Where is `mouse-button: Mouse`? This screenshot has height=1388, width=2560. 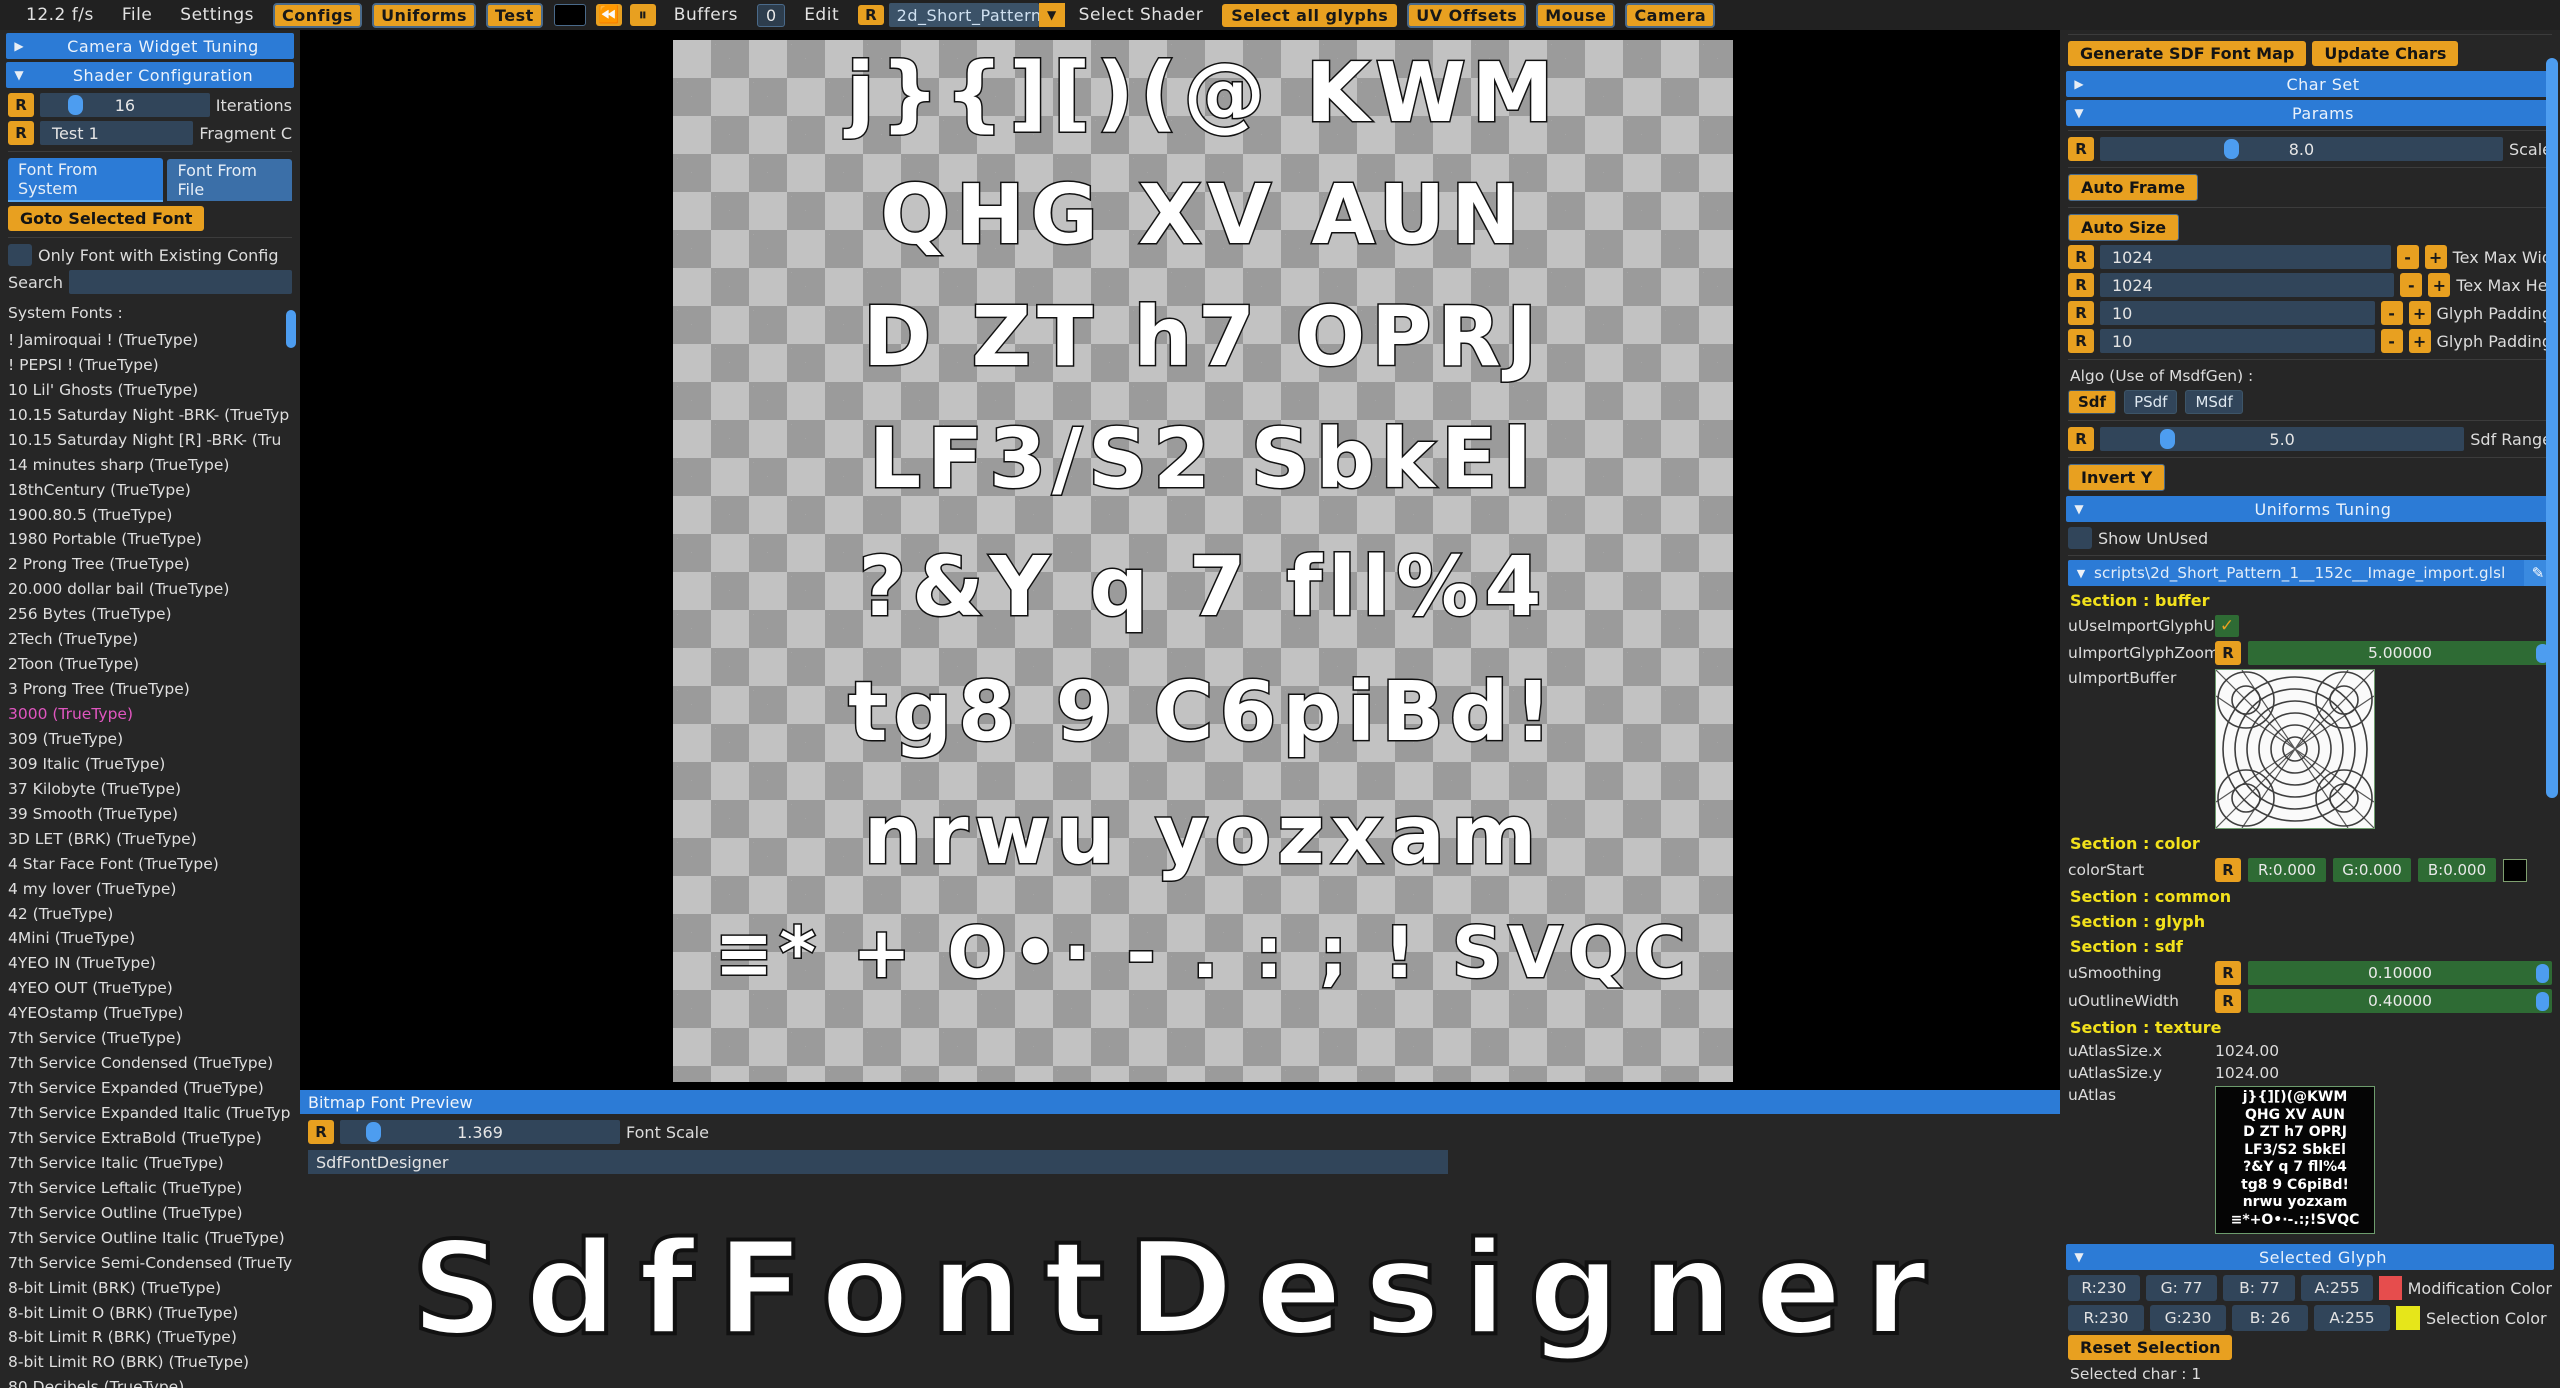
mouse-button: Mouse is located at coordinates (1576, 15).